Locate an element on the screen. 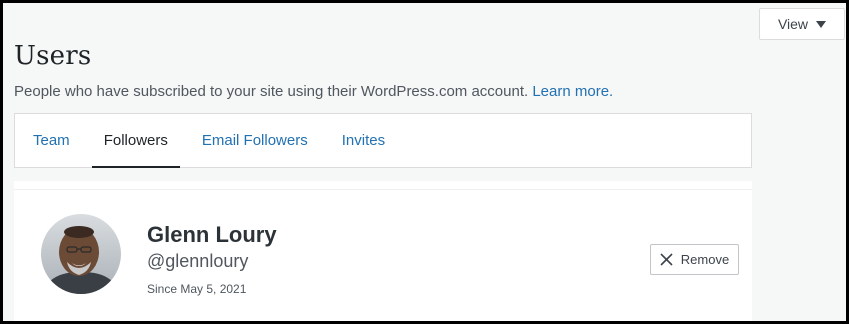 The width and height of the screenshot is (849, 324). avatar is located at coordinates (81, 254).